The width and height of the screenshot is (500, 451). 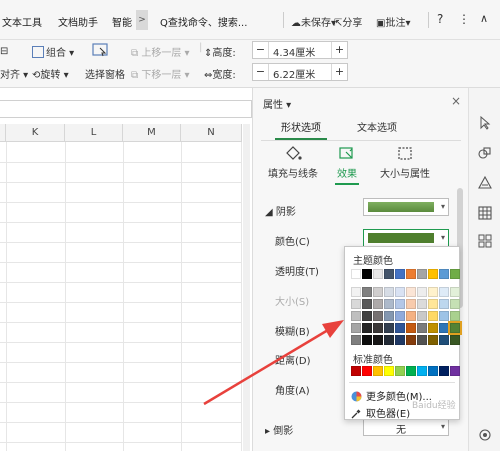 What do you see at coordinates (406, 427) in the screenshot?
I see `reflection-select: 无 ▾` at bounding box center [406, 427].